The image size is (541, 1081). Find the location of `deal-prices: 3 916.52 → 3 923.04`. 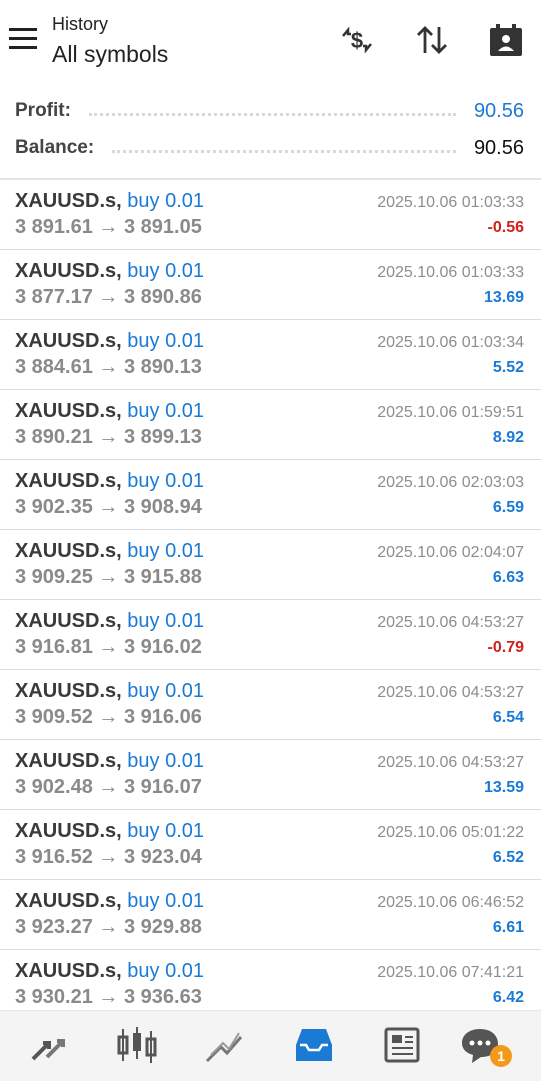

deal-prices: 3 916.52 → 3 923.04 is located at coordinates (108, 857).